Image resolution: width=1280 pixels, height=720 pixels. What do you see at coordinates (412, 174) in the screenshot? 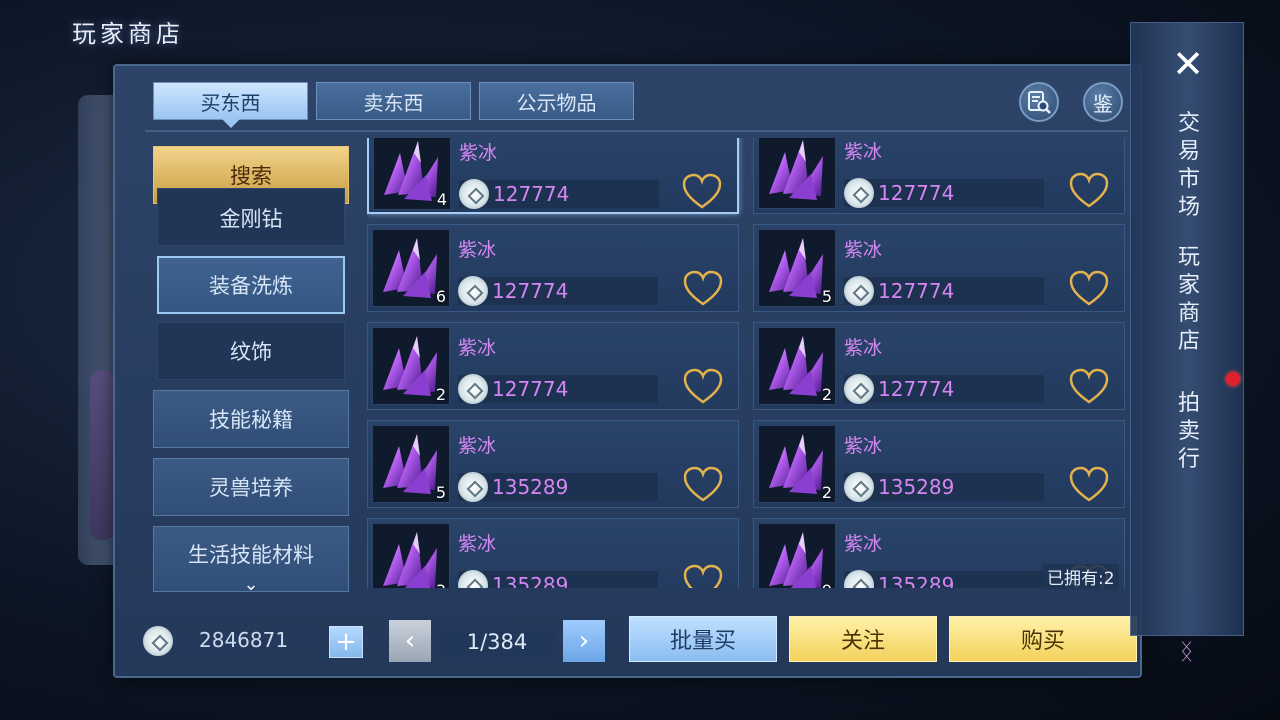
I see `crystal-item-icon: 4` at bounding box center [412, 174].